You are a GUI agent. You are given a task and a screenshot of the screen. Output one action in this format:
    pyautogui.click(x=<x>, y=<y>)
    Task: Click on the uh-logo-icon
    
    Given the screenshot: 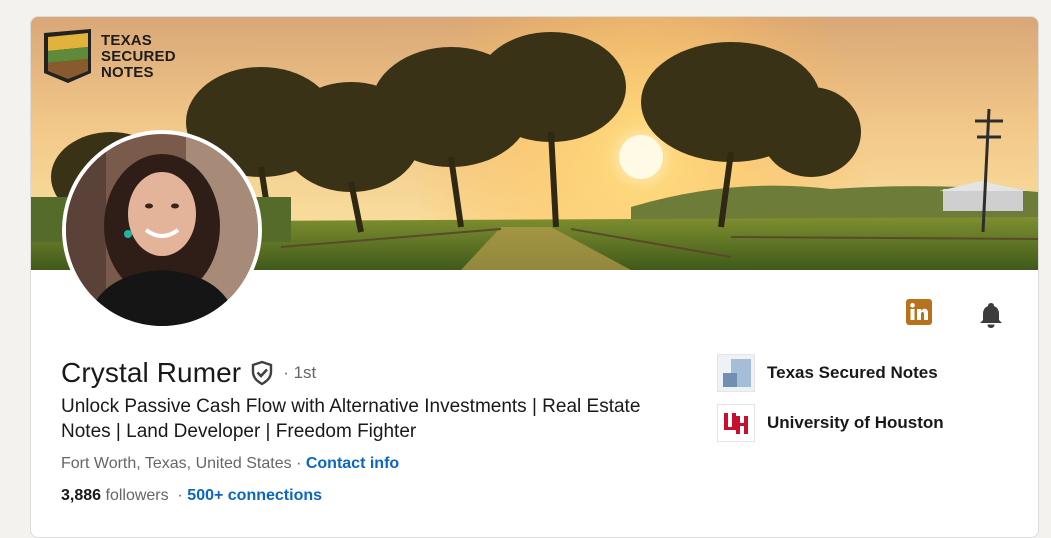 What is the action you would take?
    pyautogui.click(x=736, y=423)
    